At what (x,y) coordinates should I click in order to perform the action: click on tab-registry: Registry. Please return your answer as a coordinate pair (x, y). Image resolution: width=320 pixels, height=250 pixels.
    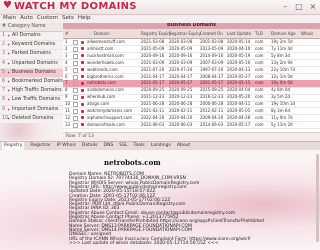
    Looking at the image, I should click on (13, 146).